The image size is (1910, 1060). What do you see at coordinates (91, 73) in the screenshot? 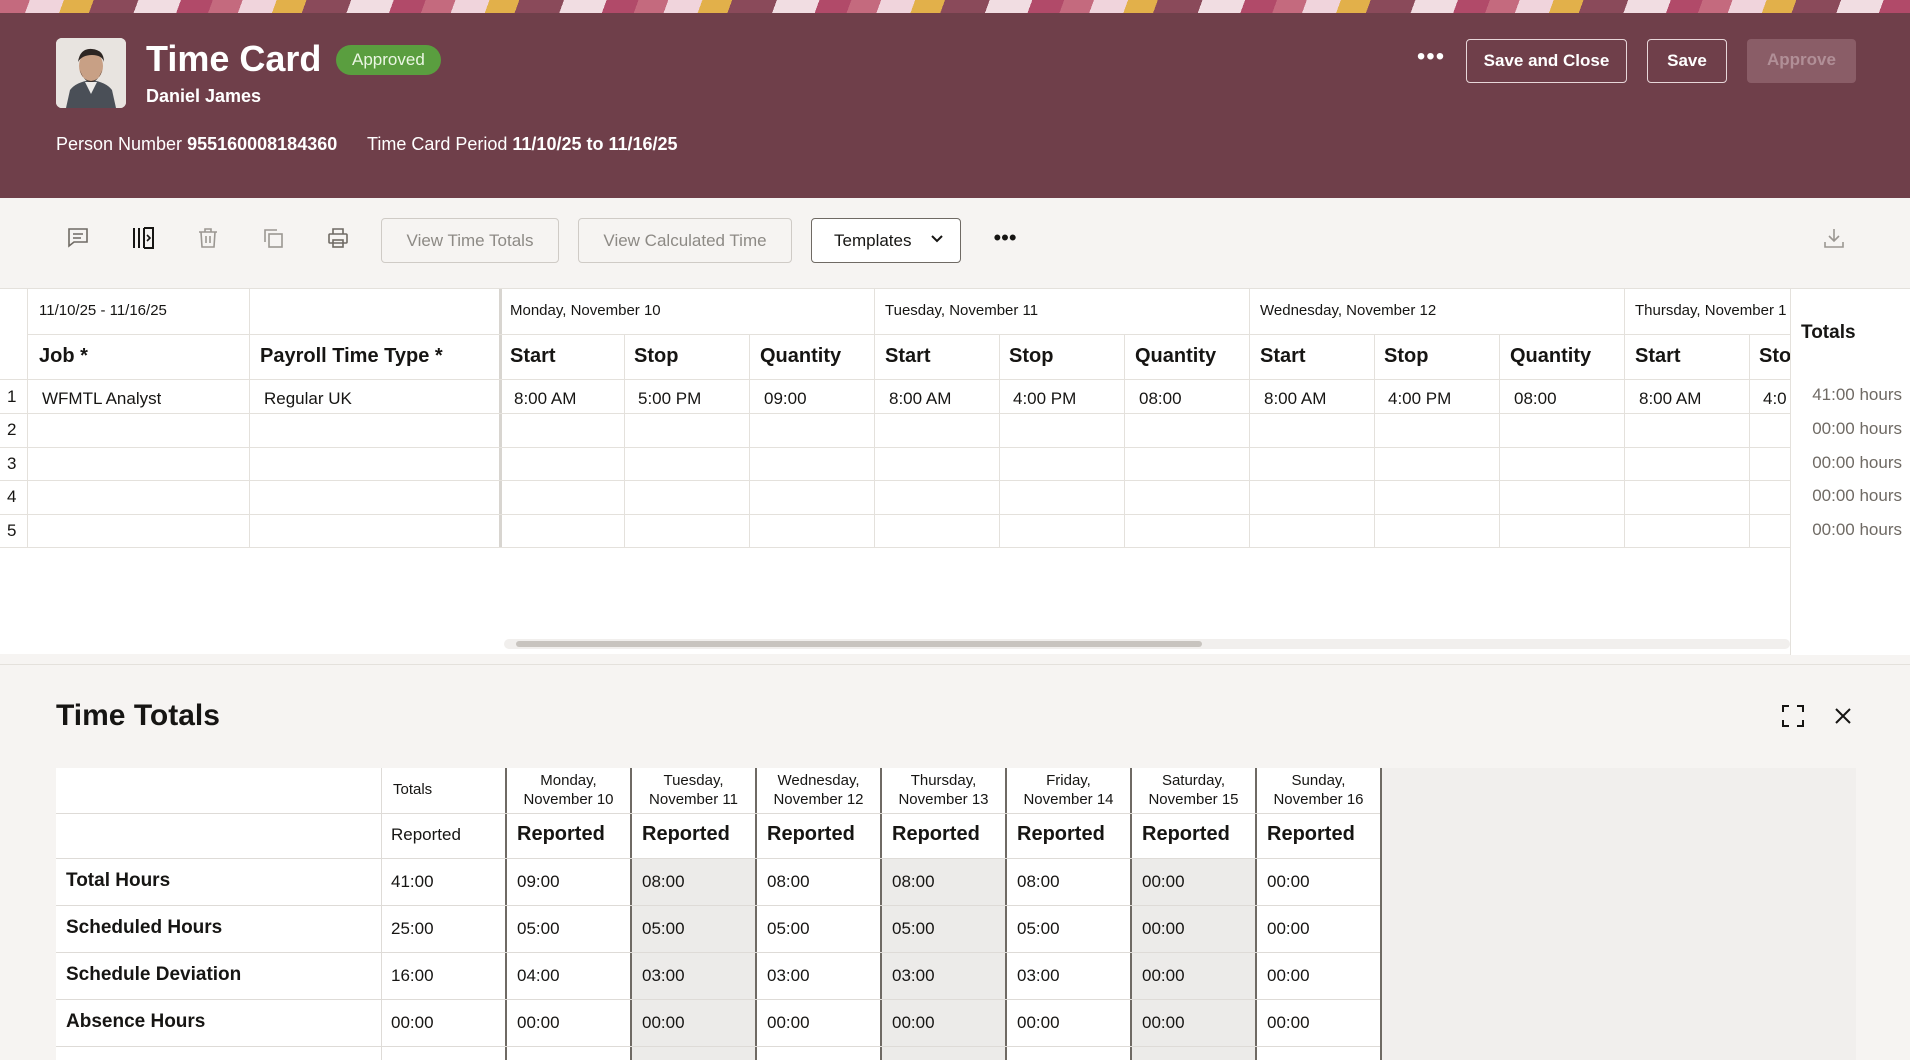
I see `avatar` at bounding box center [91, 73].